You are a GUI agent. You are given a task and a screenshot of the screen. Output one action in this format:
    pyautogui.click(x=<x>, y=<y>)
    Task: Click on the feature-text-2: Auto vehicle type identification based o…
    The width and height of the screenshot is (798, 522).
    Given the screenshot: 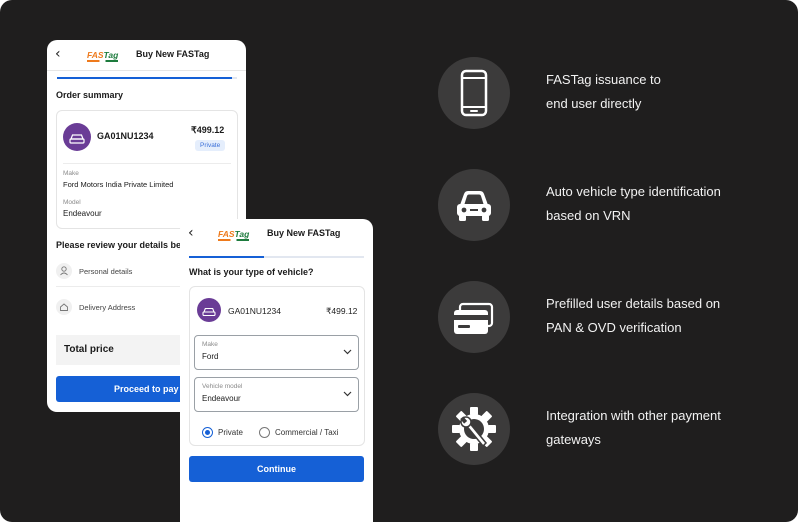 What is the action you would take?
    pyautogui.click(x=656, y=204)
    